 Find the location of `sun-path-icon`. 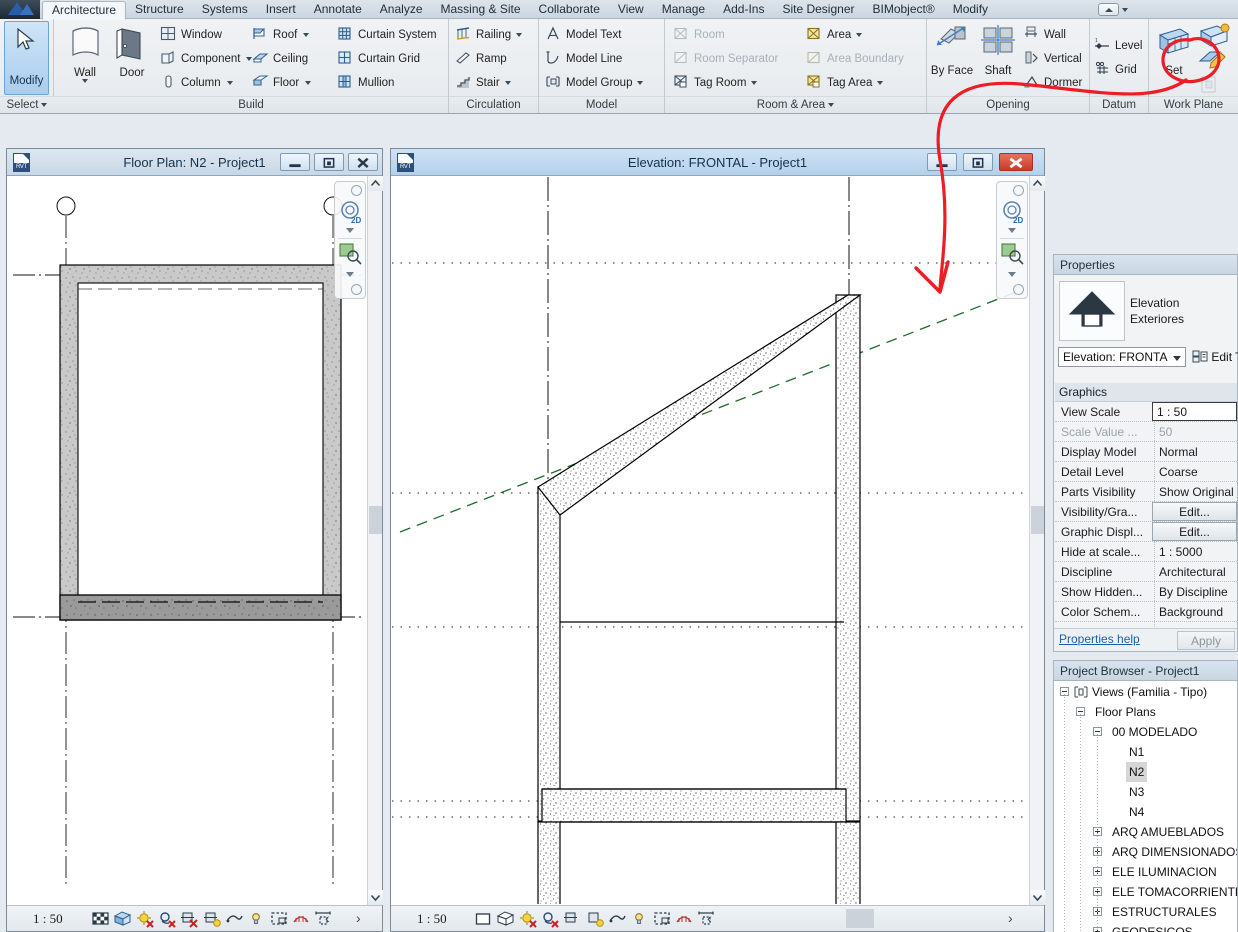

sun-path-icon is located at coordinates (550, 919).